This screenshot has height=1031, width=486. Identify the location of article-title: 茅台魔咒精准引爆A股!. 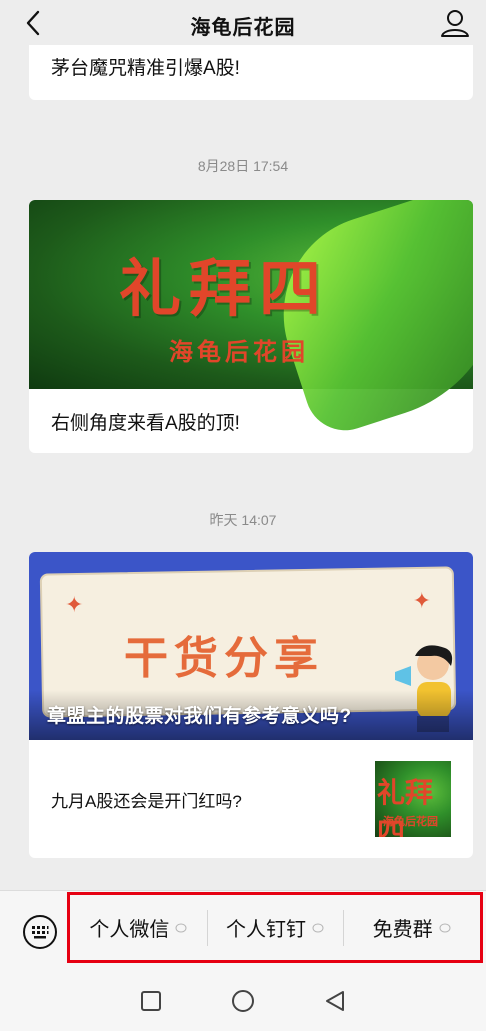
(145, 68).